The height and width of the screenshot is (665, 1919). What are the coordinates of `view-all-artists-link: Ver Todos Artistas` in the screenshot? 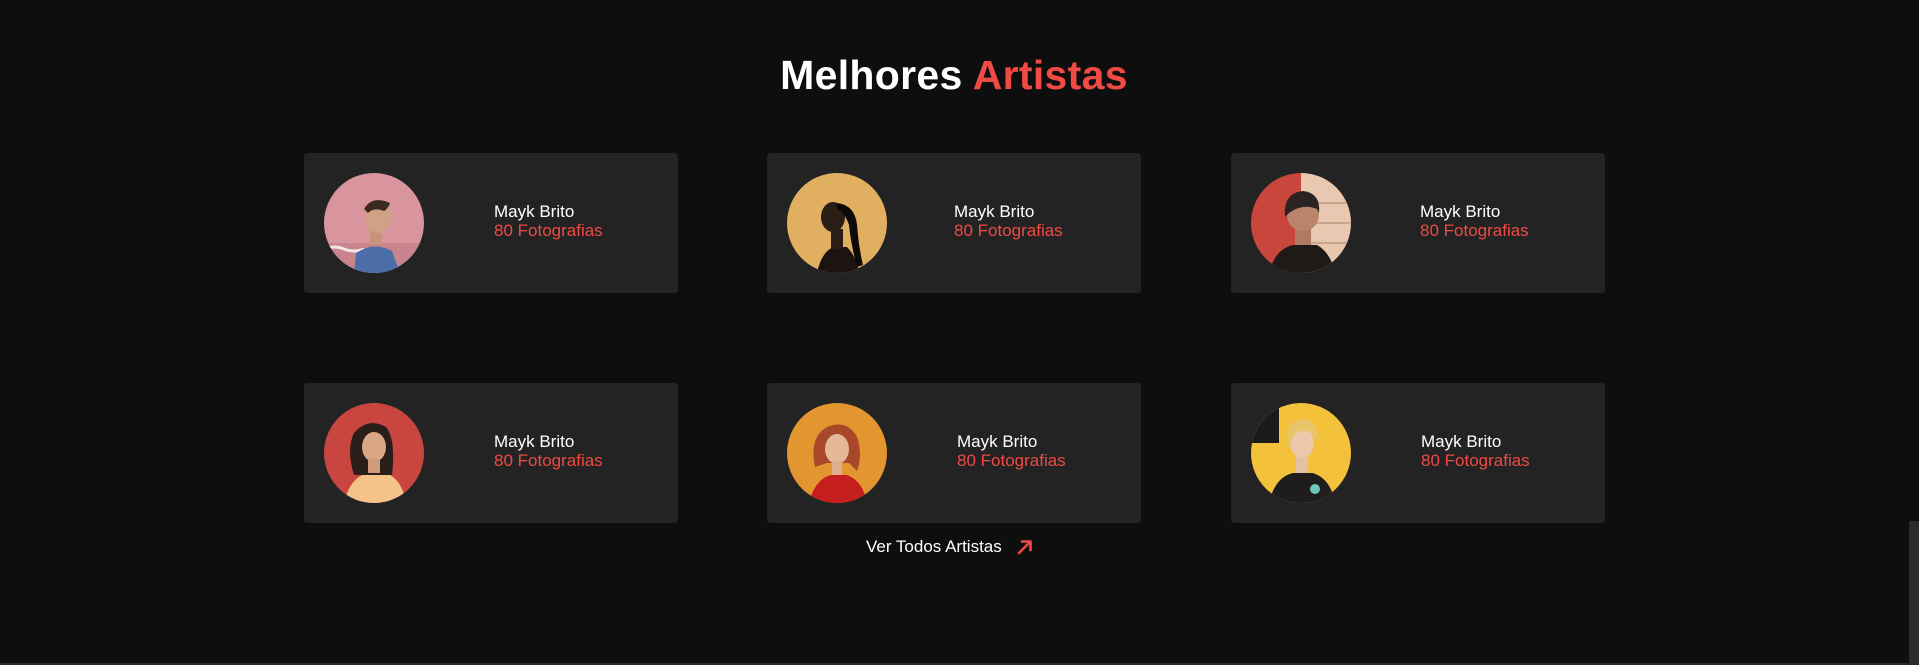 It's located at (950, 547).